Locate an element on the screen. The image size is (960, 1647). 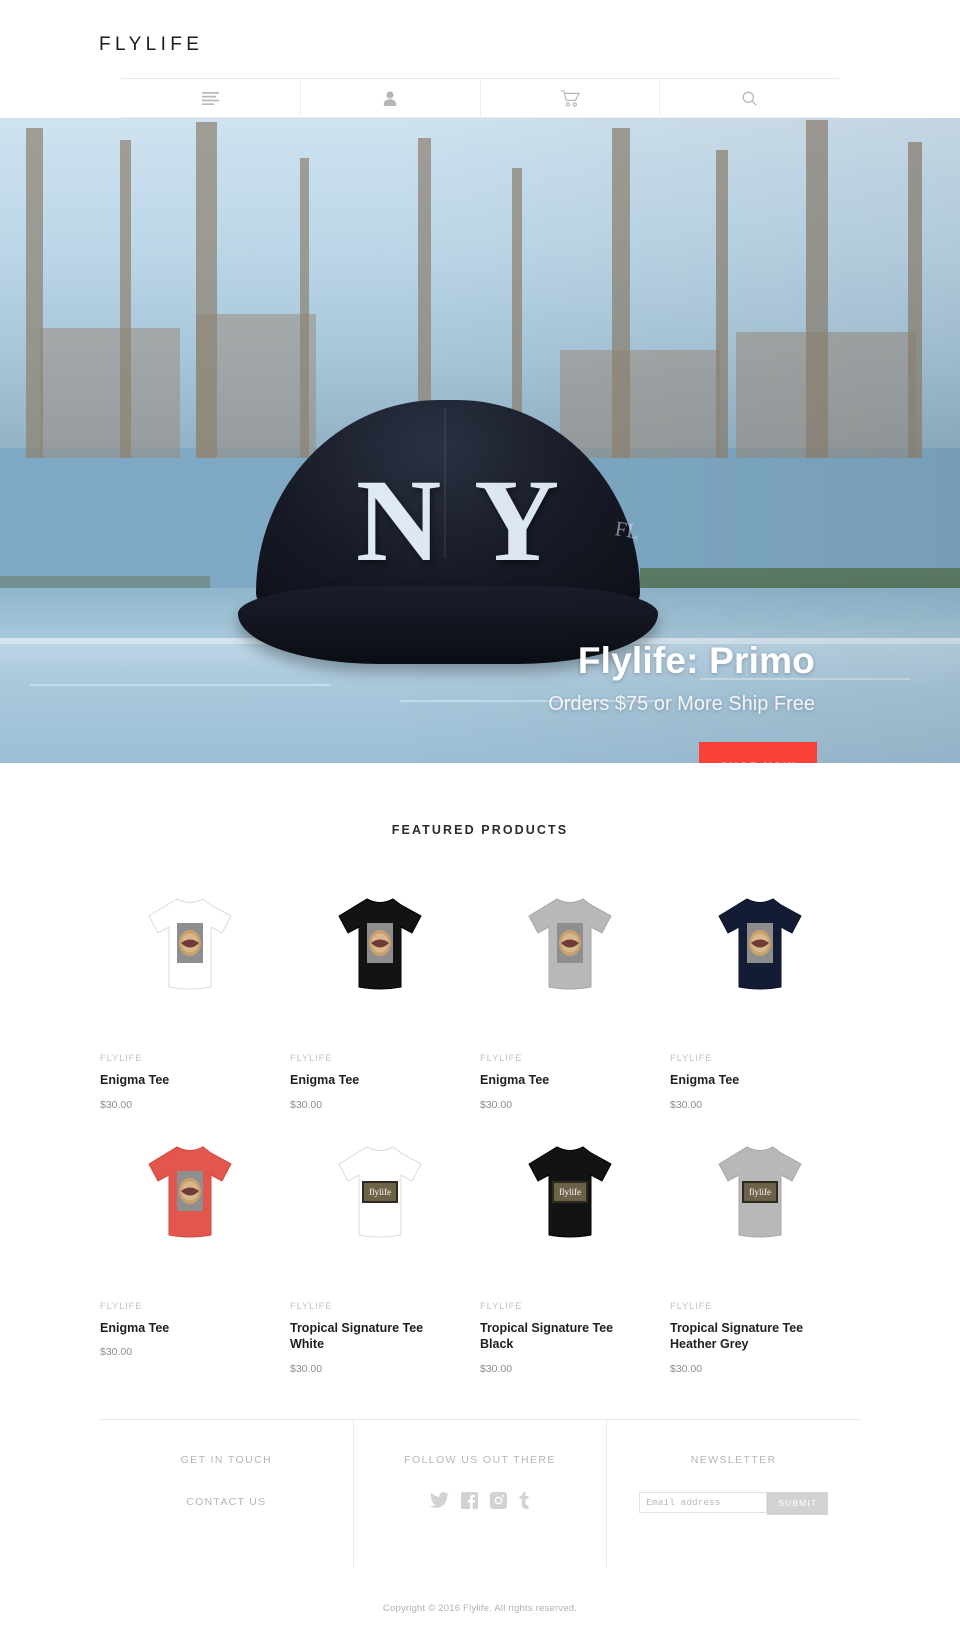
newsletter-form: SUBMIT is located at coordinates (733, 1503).